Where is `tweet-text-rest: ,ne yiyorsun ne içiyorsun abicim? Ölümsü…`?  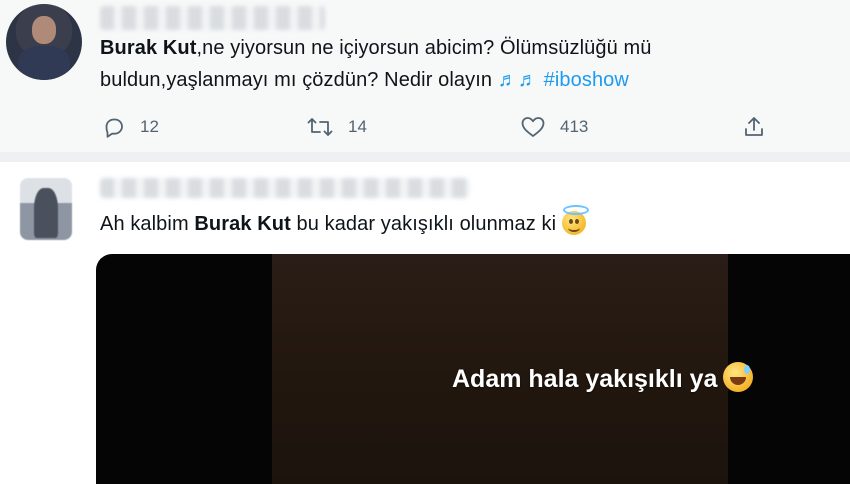 tweet-text-rest: ,ne yiyorsun ne içiyorsun abicim? Ölümsü… is located at coordinates (424, 48).